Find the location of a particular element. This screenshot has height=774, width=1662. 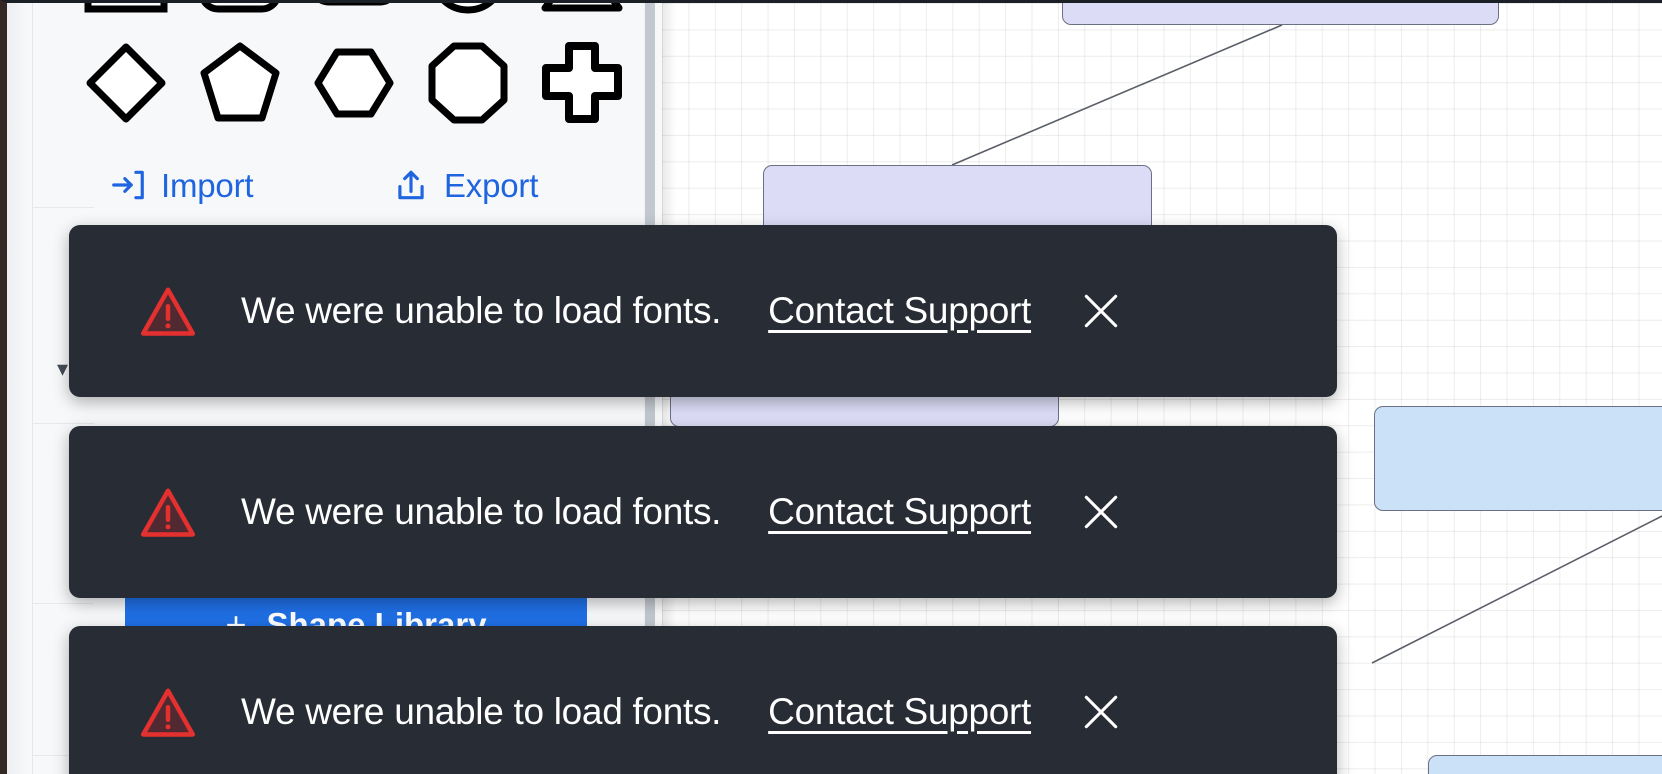

shape-rectangle is located at coordinates (126, 18).